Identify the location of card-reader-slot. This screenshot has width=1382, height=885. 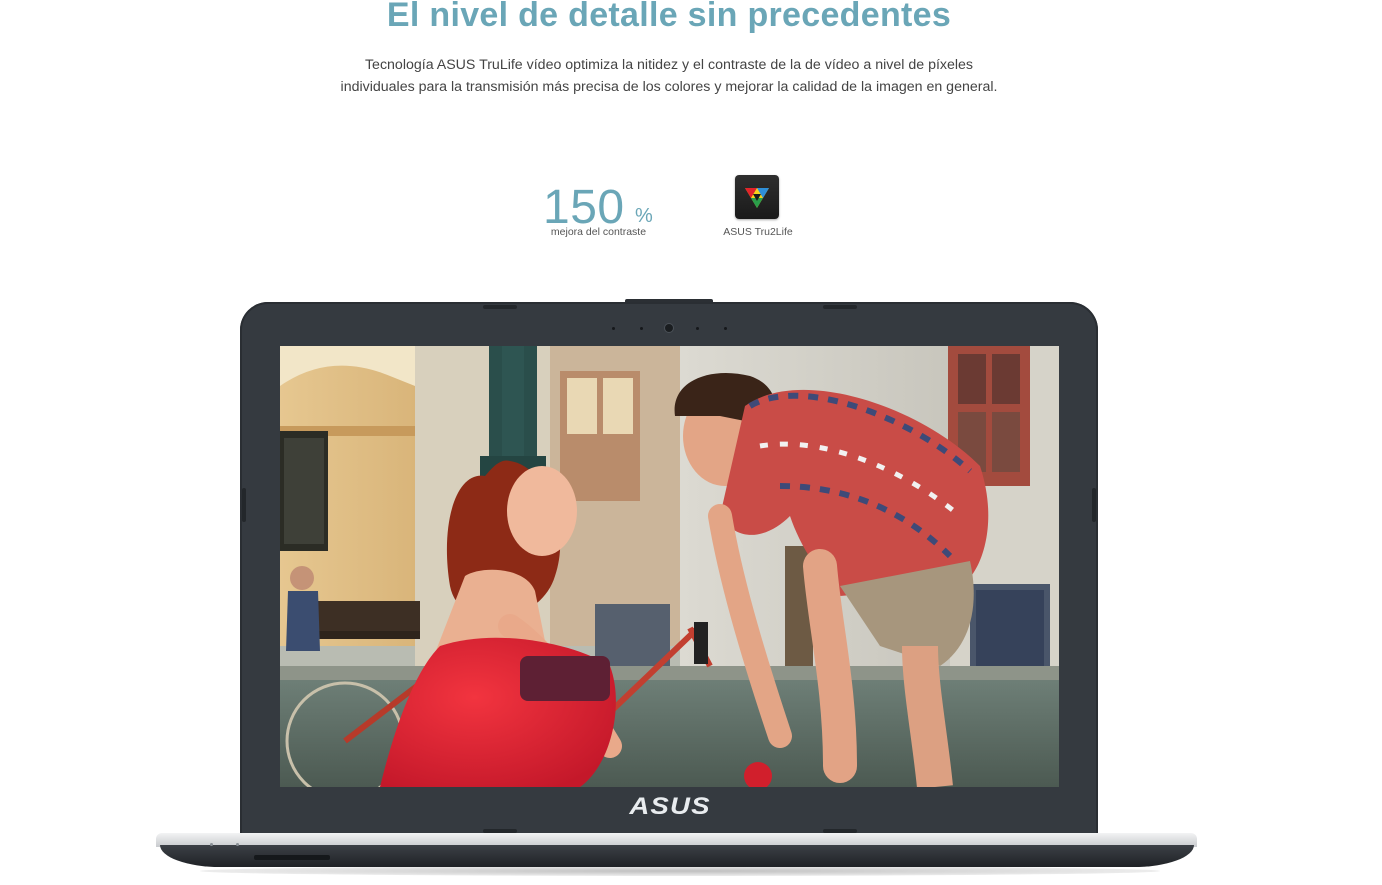
(292, 857).